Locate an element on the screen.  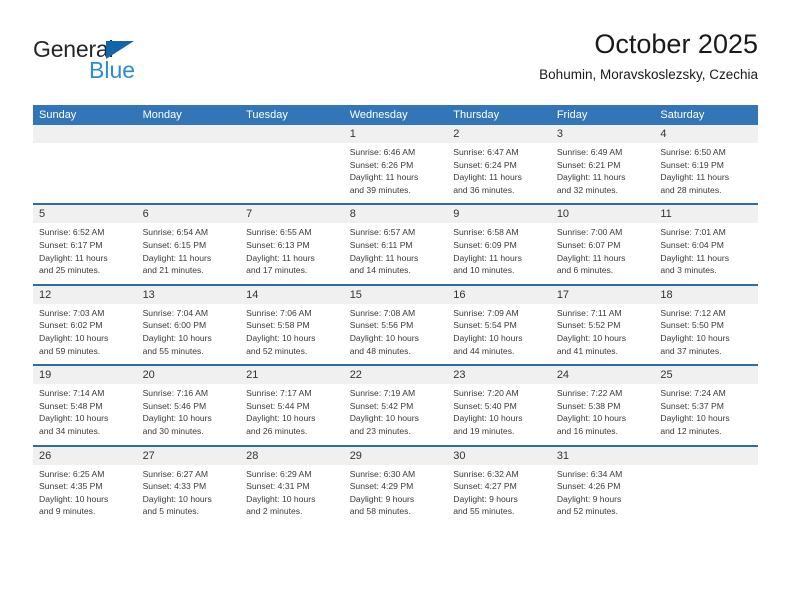
sunset-text: Sunset: 5:38 PM is located at coordinates (588, 405).